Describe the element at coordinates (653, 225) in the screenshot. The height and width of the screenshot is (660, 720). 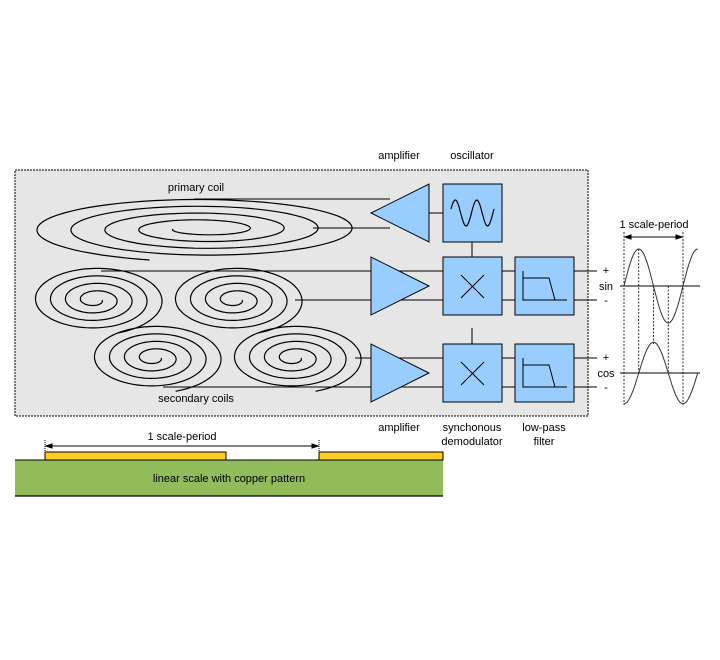
I see `wave-scale-period-label: 1 scale-period` at that location.